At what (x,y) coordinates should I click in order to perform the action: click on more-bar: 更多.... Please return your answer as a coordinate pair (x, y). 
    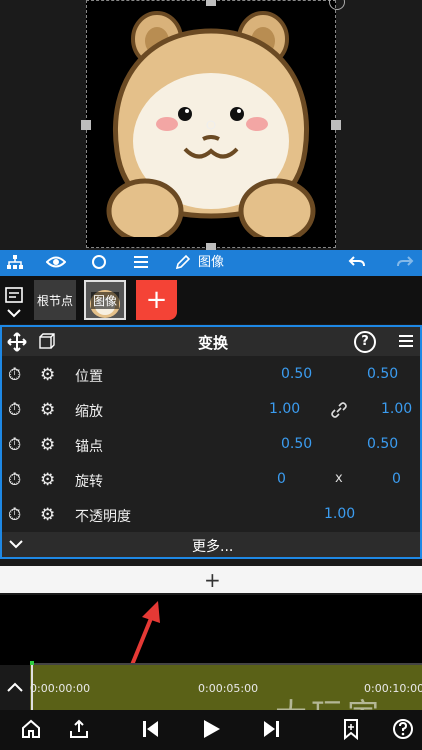
    Looking at the image, I should click on (211, 544).